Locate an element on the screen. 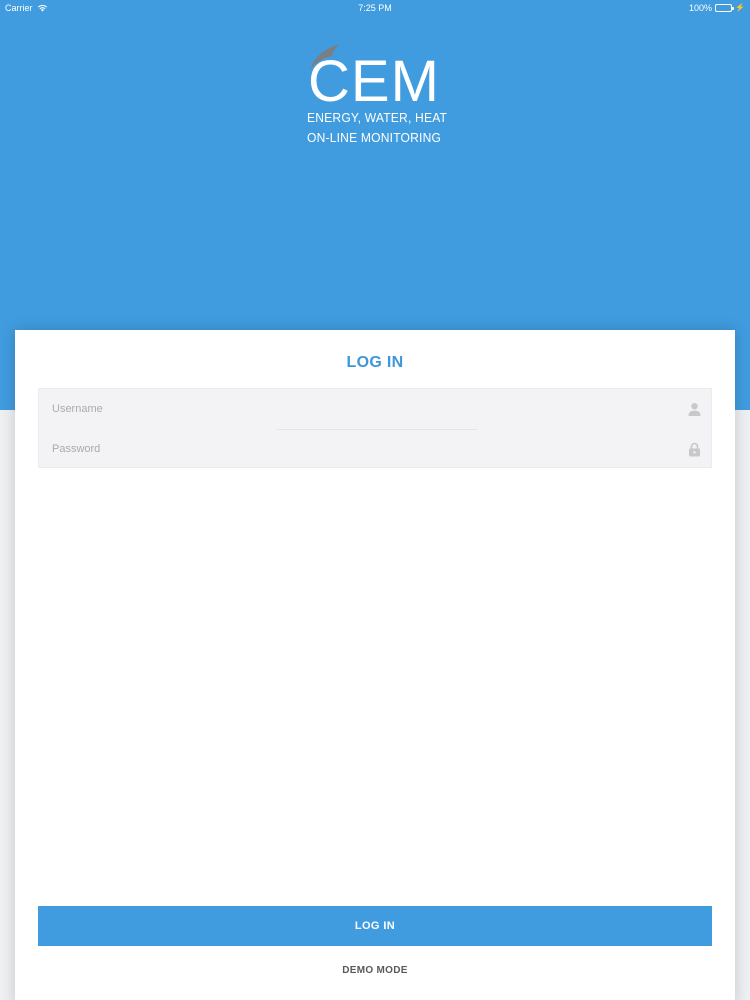 The image size is (750, 1000). login-title: LOG IN is located at coordinates (375, 362).